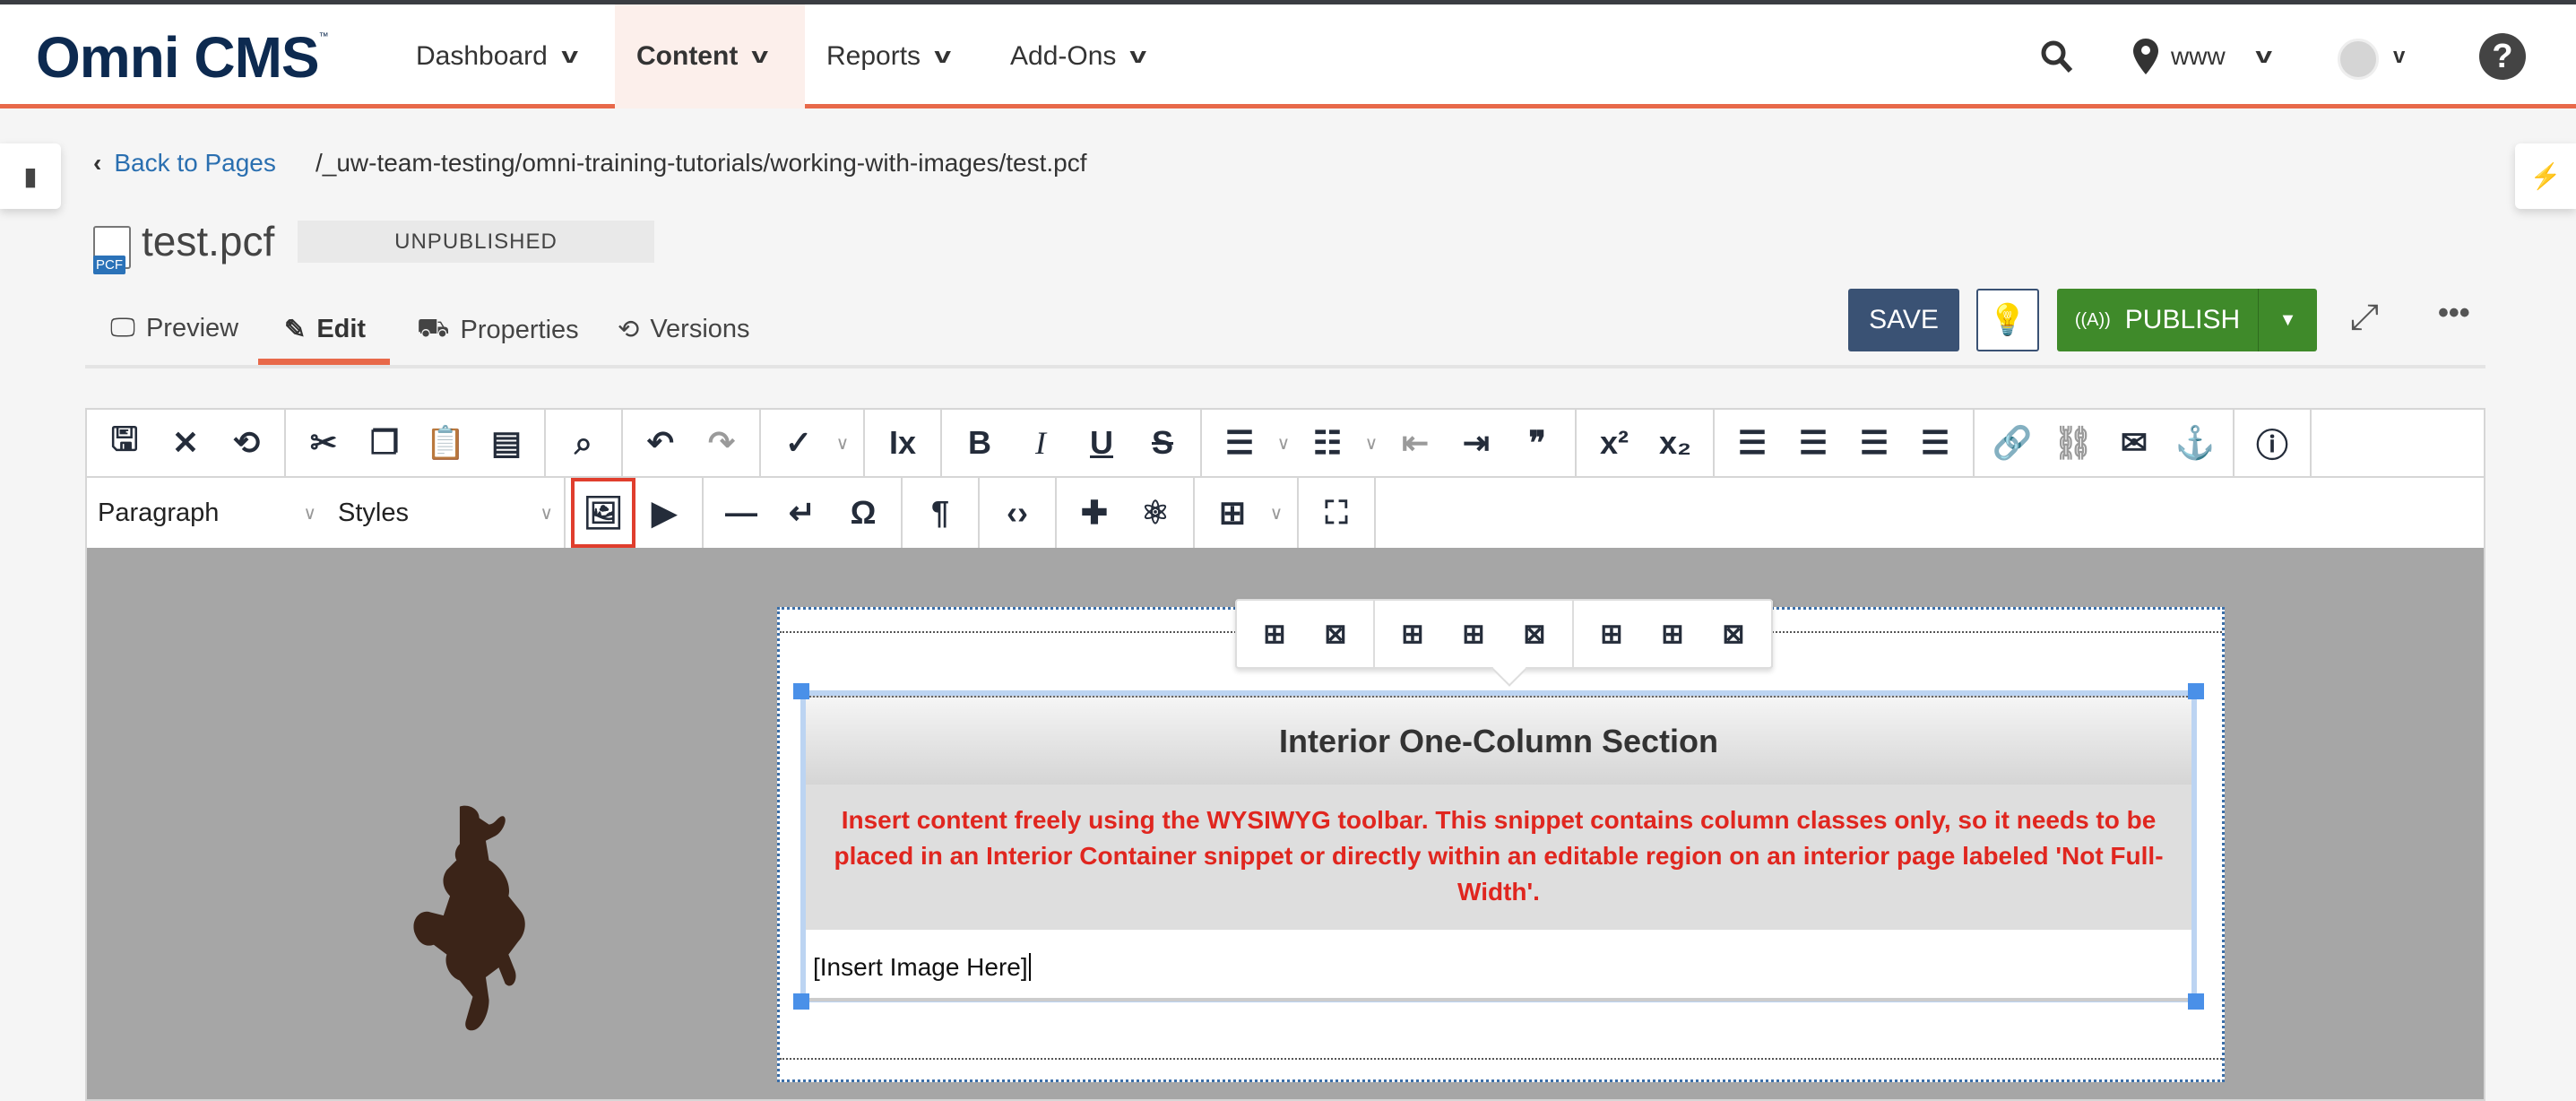 The image size is (2576, 1101). What do you see at coordinates (887, 56) in the screenshot?
I see `nav-reports: Reports v` at bounding box center [887, 56].